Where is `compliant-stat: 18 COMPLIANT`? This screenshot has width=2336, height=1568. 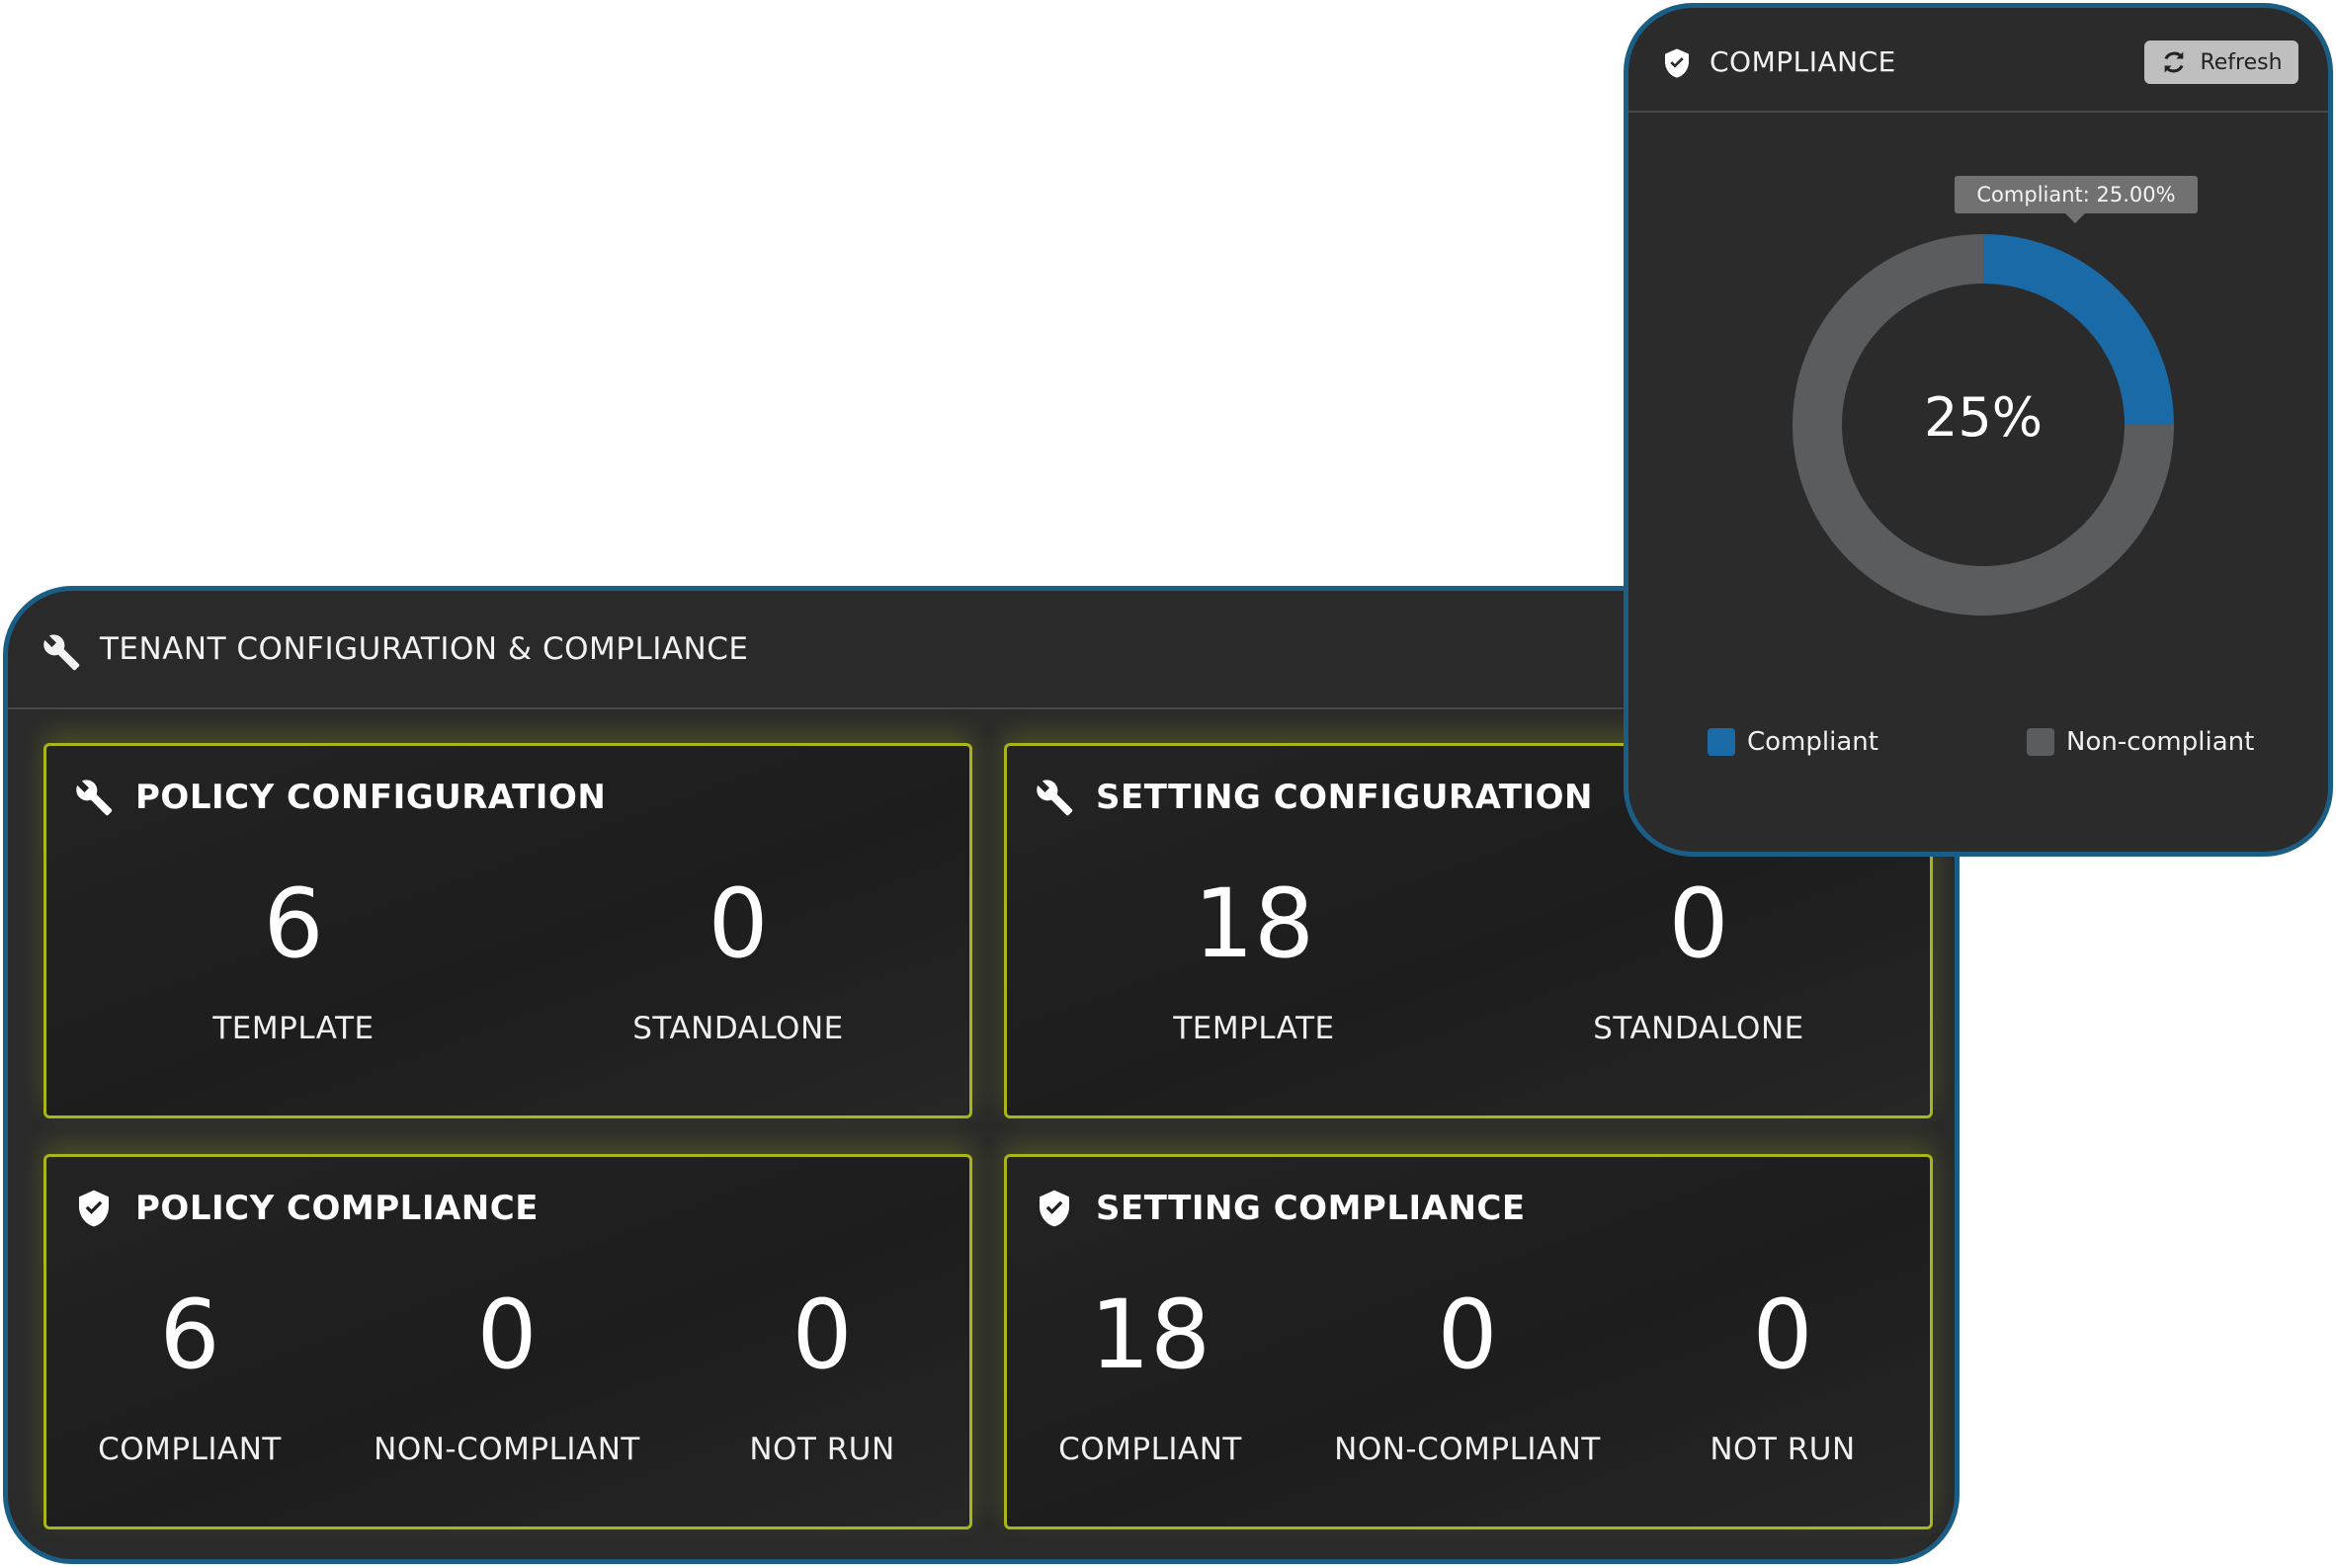
compliant-stat: 18 COMPLIANT is located at coordinates (1150, 1376).